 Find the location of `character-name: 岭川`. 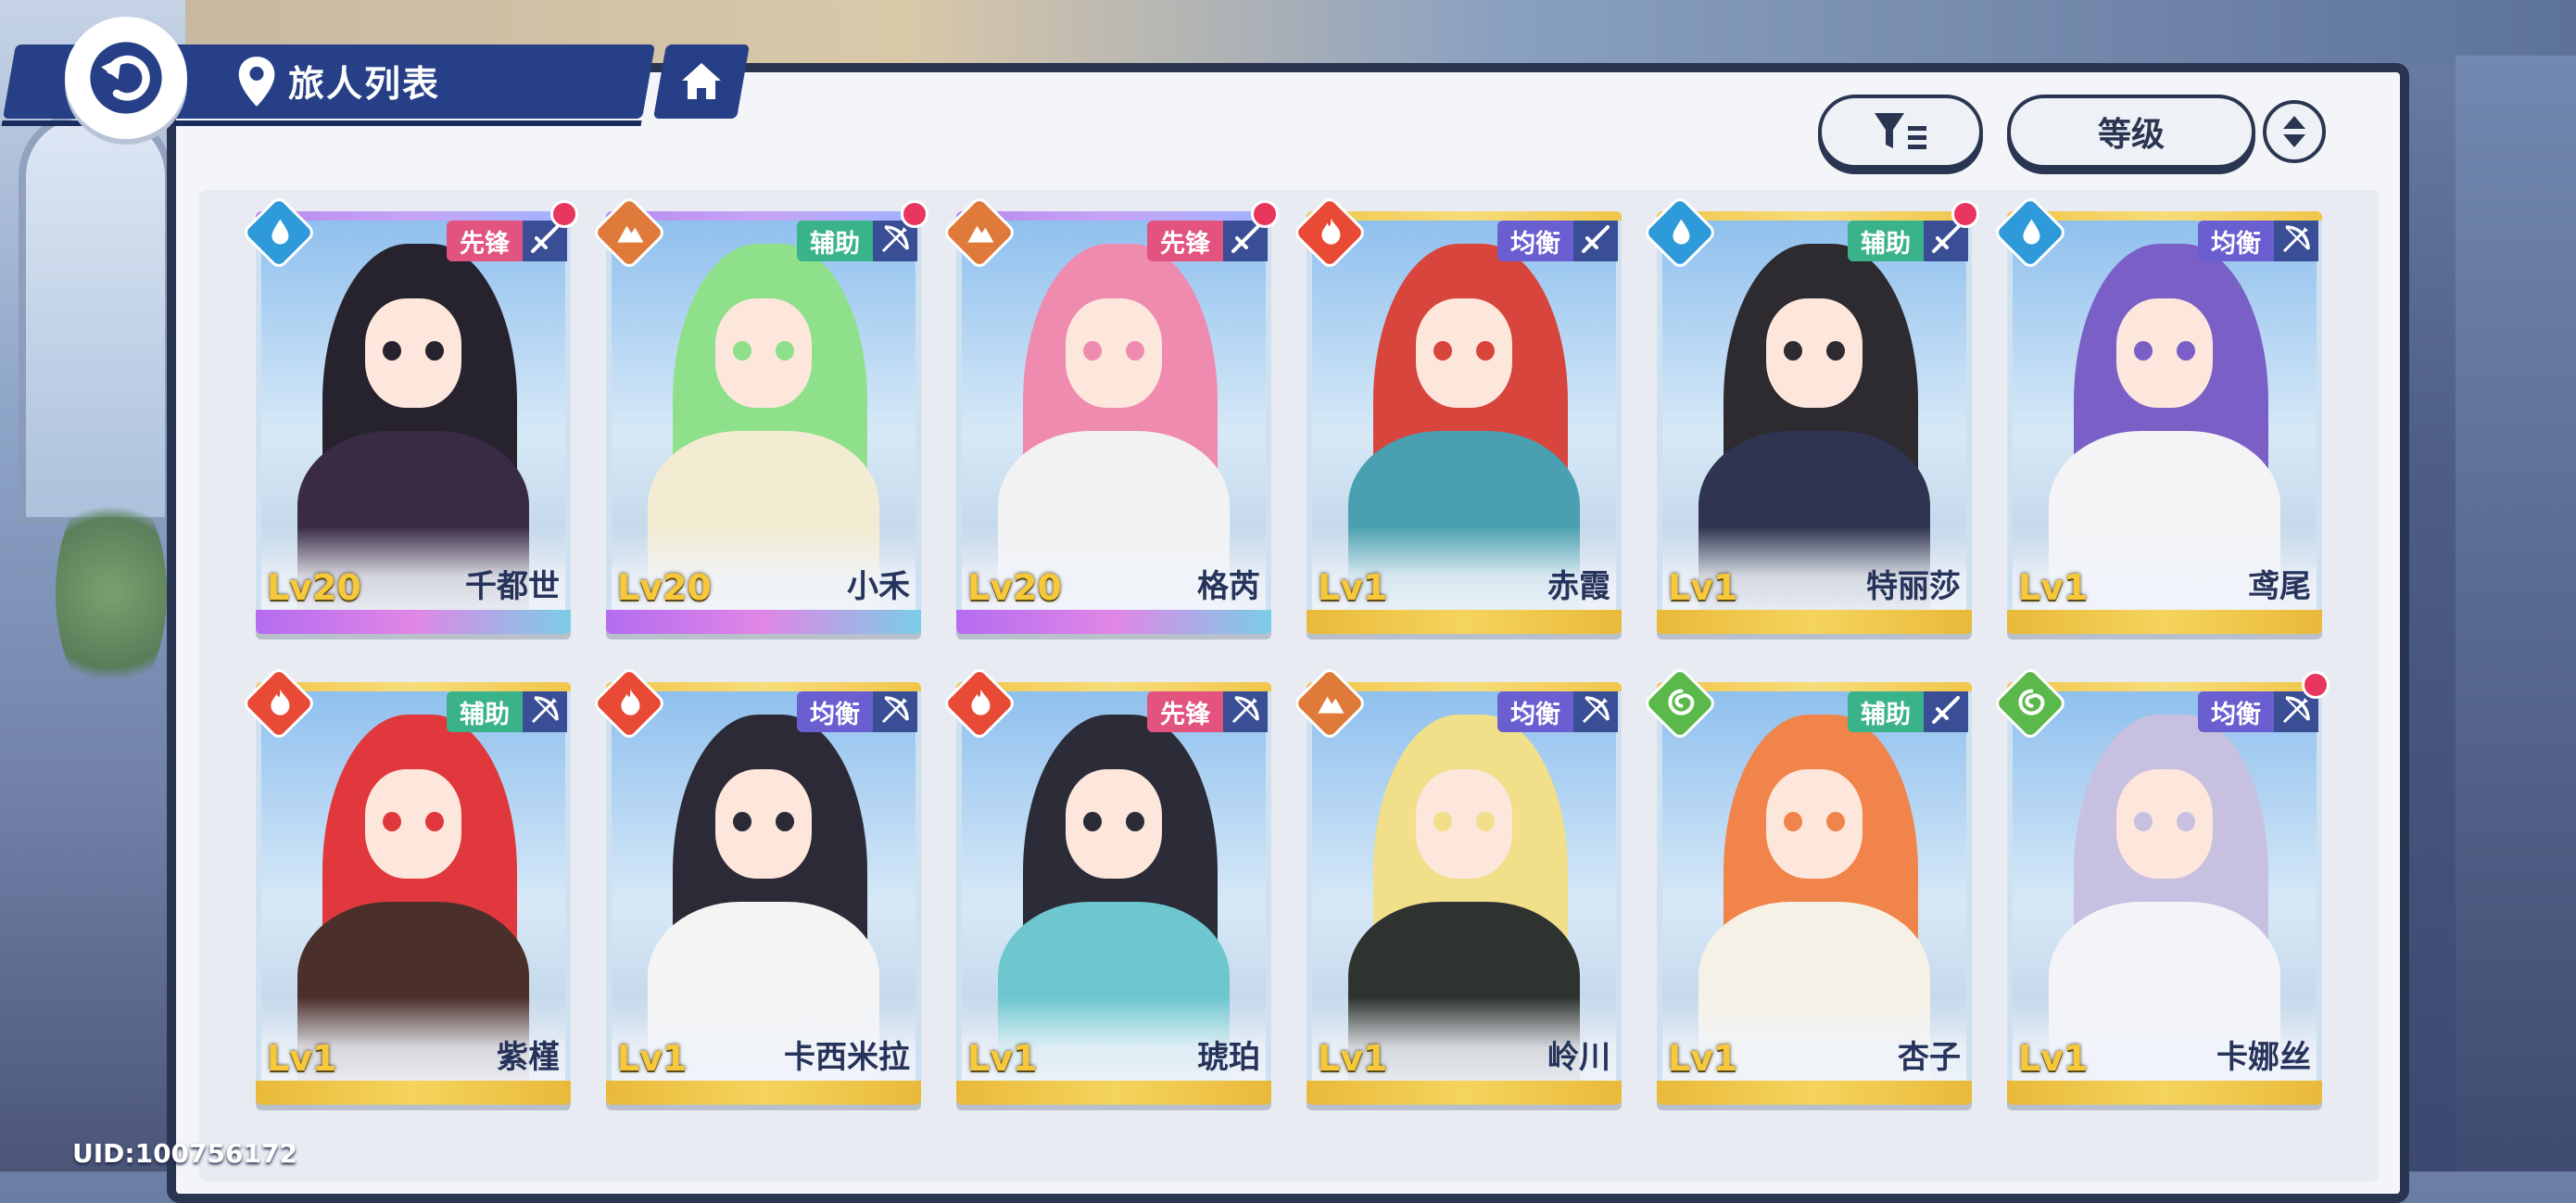

character-name: 岭川 is located at coordinates (1578, 1058).